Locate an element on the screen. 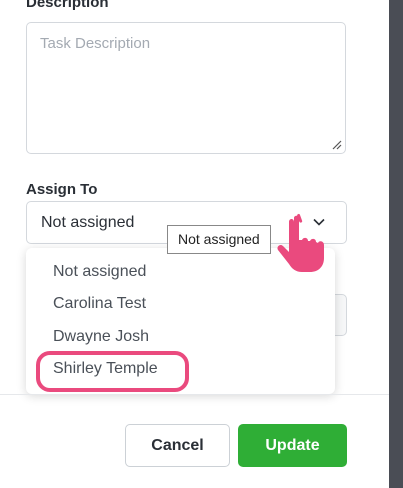 The image size is (403, 488). tooltip: Not assigned is located at coordinates (219, 239).